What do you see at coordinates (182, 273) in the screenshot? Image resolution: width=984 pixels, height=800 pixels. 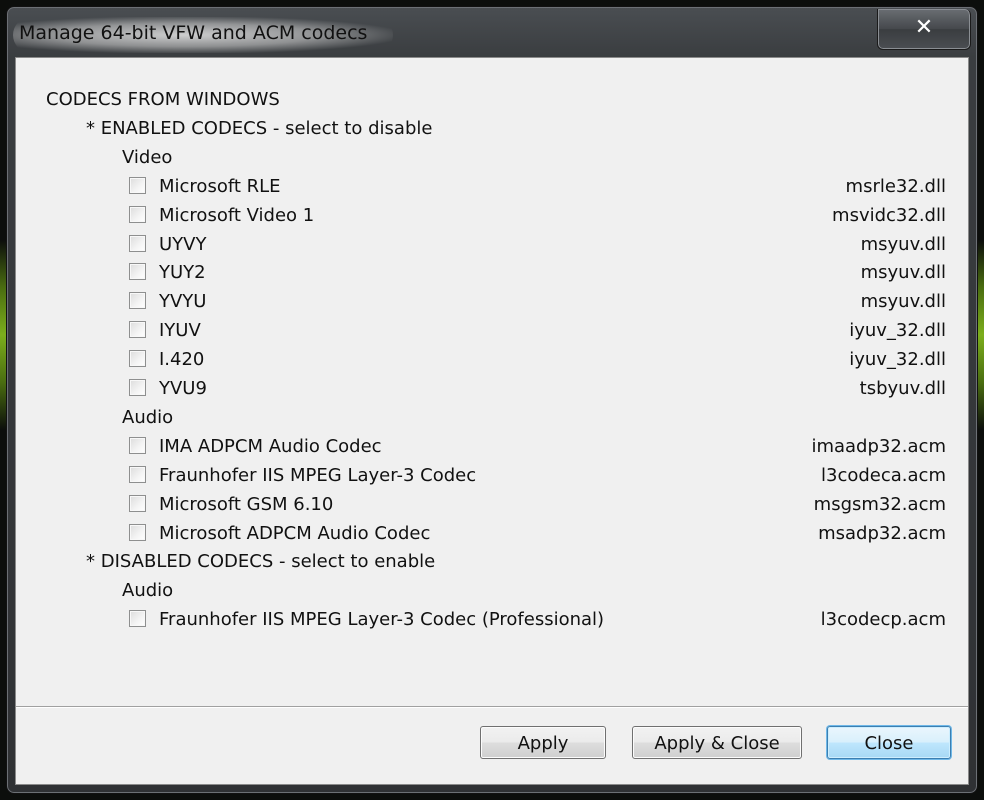 I see `codec-name: YUY2` at bounding box center [182, 273].